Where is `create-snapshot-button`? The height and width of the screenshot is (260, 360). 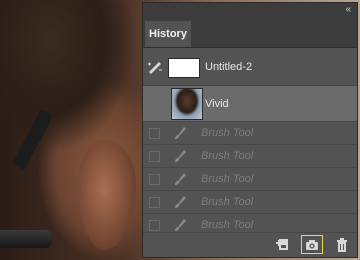
create-snapshot-button is located at coordinates (312, 244).